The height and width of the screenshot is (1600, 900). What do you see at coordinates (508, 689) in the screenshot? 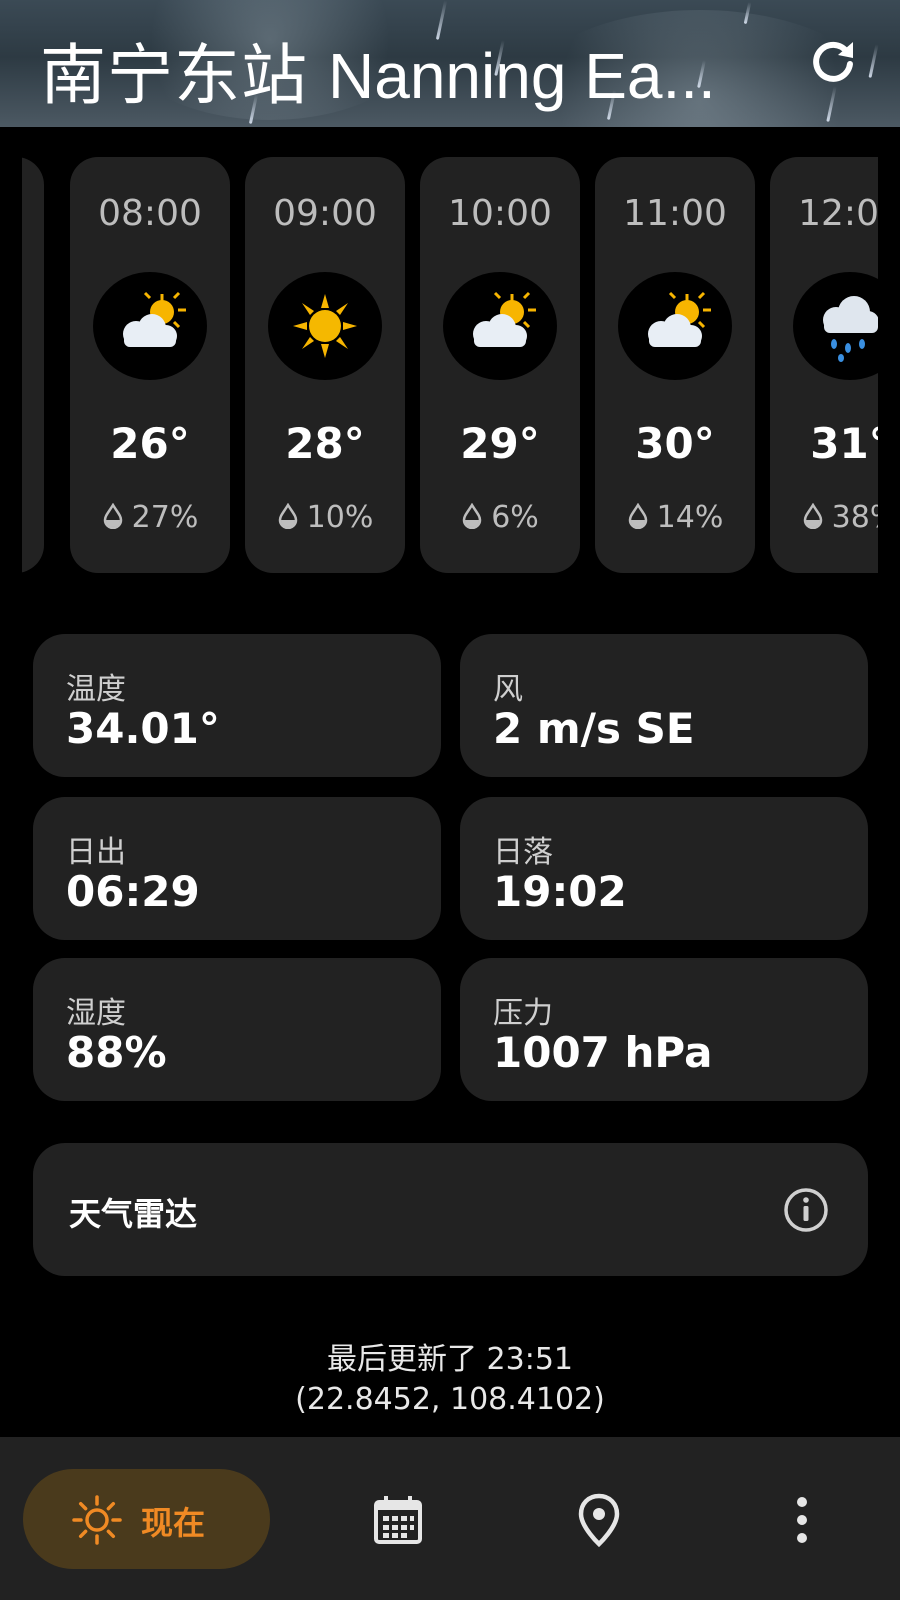
I see `stat-label: 风` at bounding box center [508, 689].